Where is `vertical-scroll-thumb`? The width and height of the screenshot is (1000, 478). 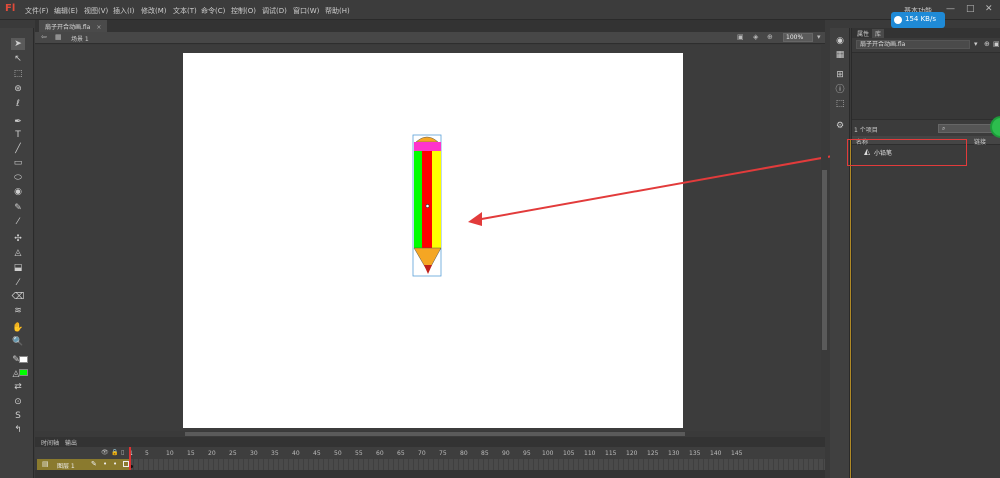 vertical-scroll-thumb is located at coordinates (824, 260).